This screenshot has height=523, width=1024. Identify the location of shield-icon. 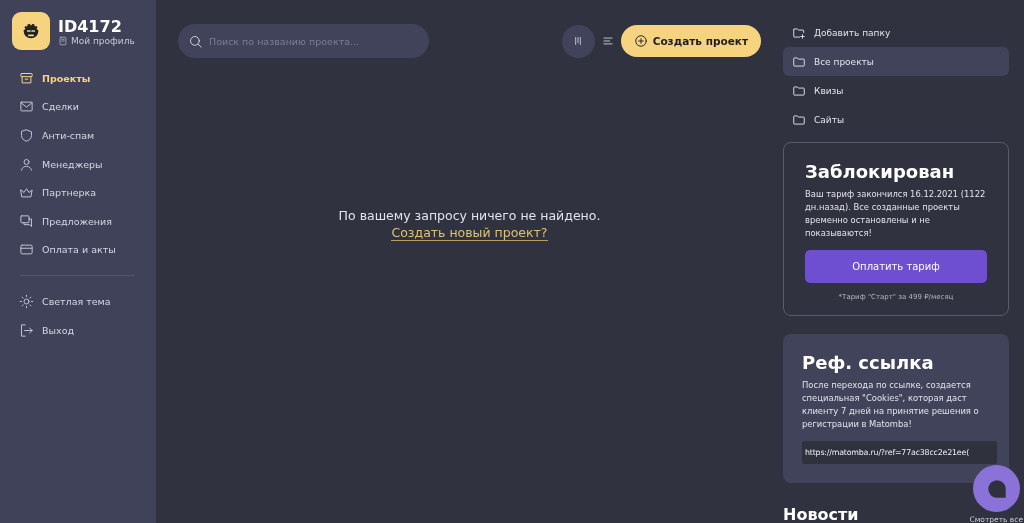
(26, 135).